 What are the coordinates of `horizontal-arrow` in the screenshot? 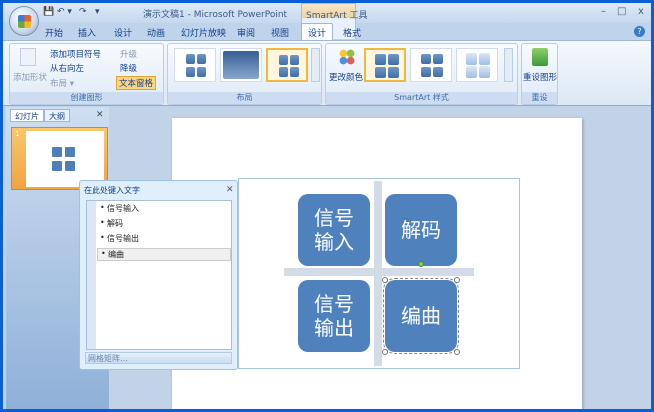 It's located at (379, 272).